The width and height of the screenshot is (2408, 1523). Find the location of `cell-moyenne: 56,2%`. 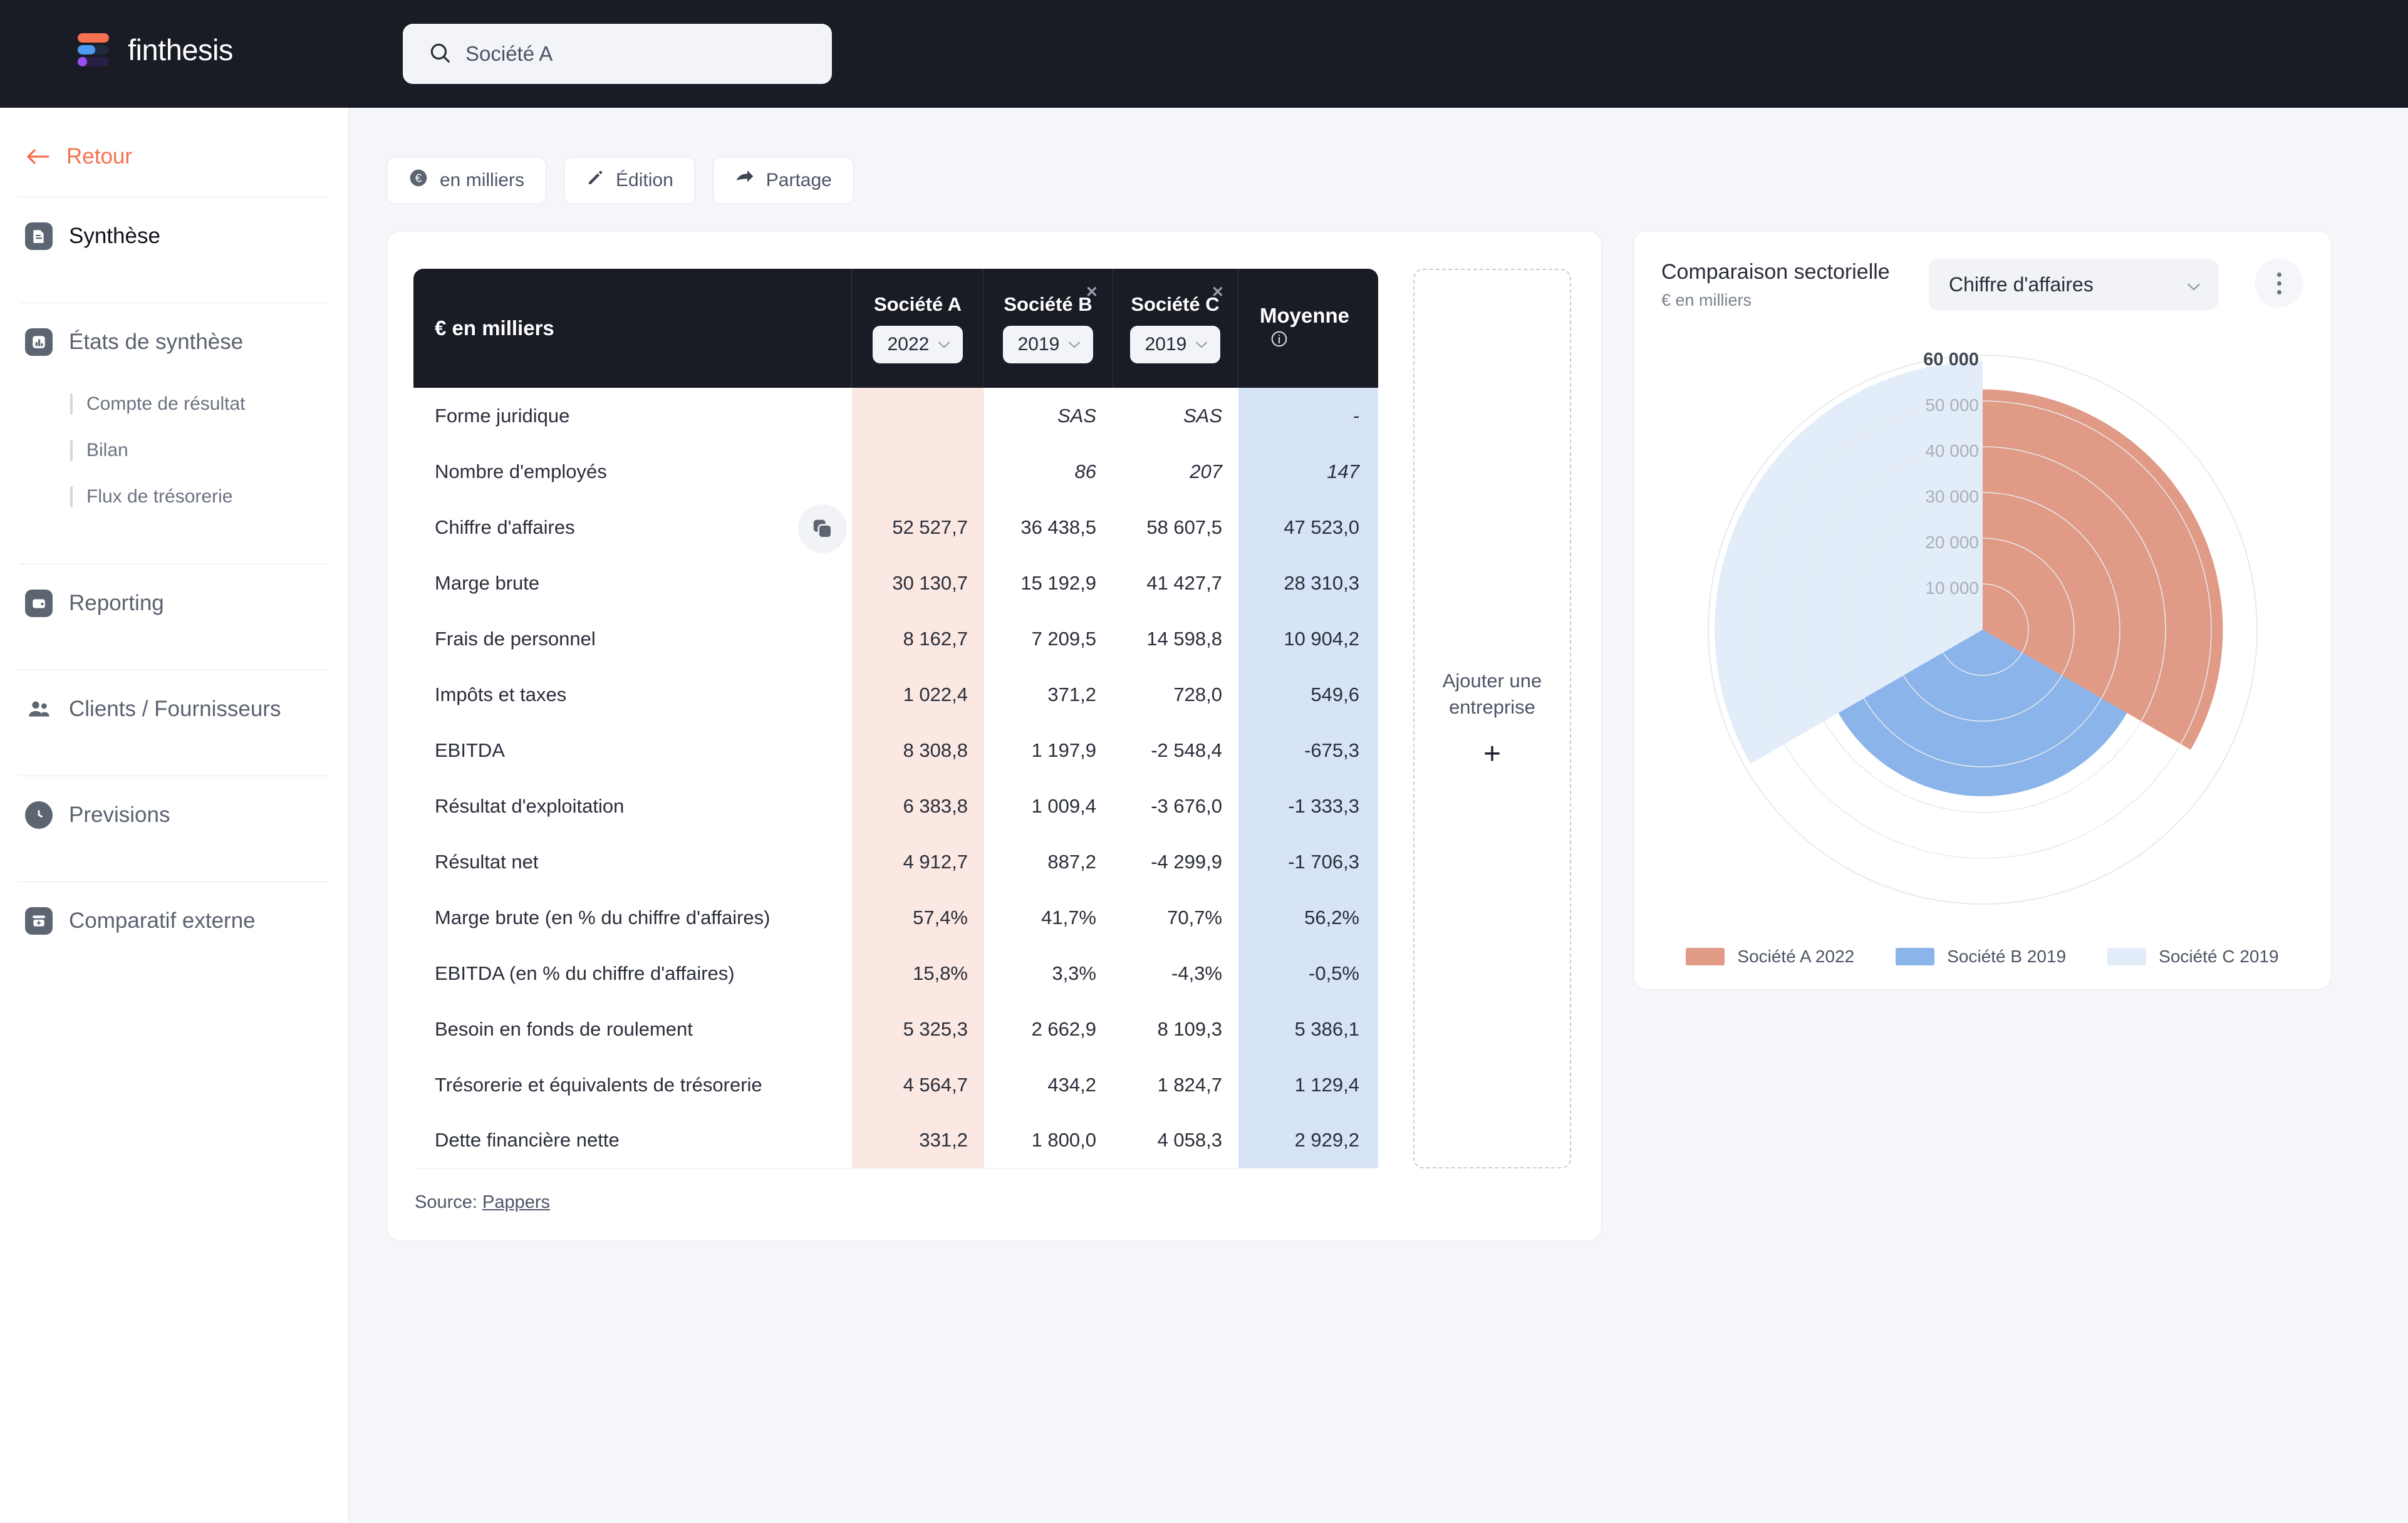

cell-moyenne: 56,2% is located at coordinates (1308, 917).